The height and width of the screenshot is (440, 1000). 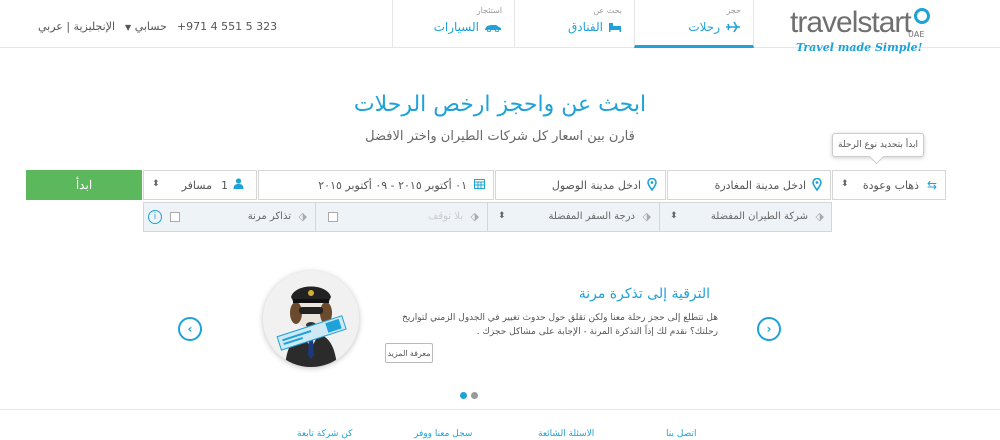 I want to click on travelstart-logo: travelstart UAE Travel made Simple!, so click(x=860, y=31).